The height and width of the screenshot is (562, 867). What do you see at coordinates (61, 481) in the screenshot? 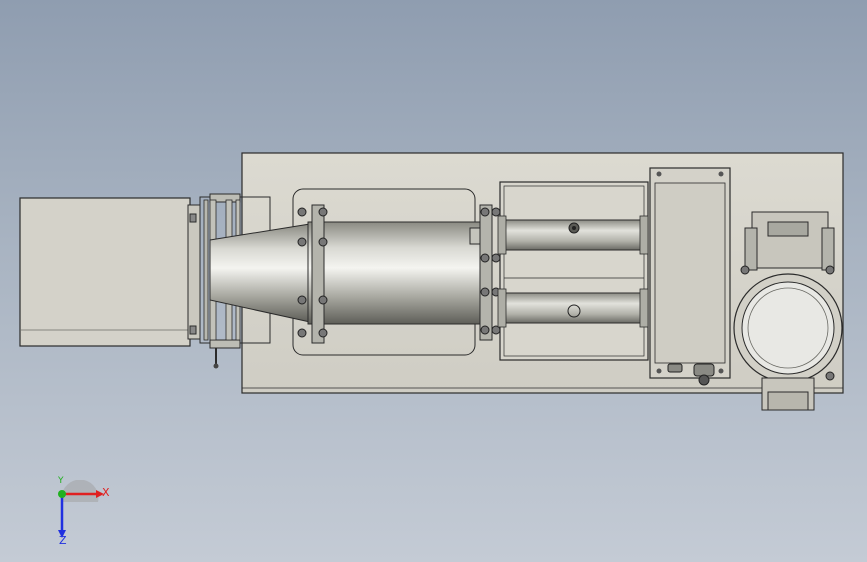
I see `y-axis-label: Y` at bounding box center [61, 481].